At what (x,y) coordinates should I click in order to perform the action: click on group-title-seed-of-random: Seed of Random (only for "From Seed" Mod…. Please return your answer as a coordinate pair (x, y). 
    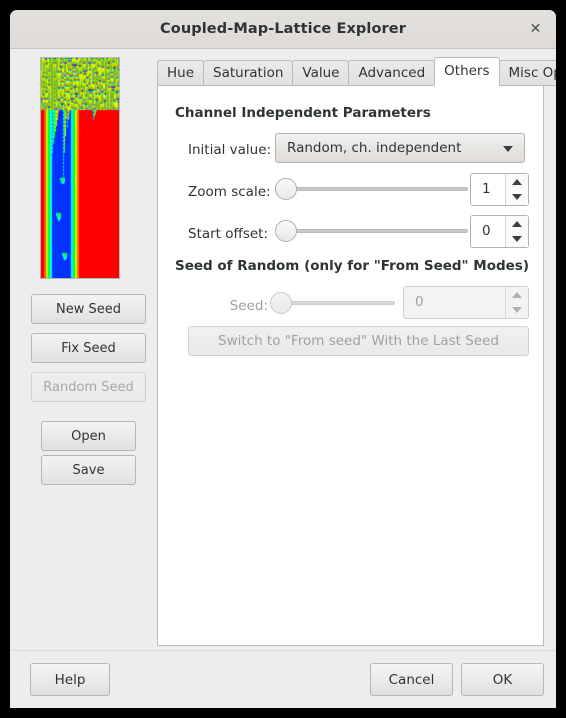
    Looking at the image, I should click on (352, 266).